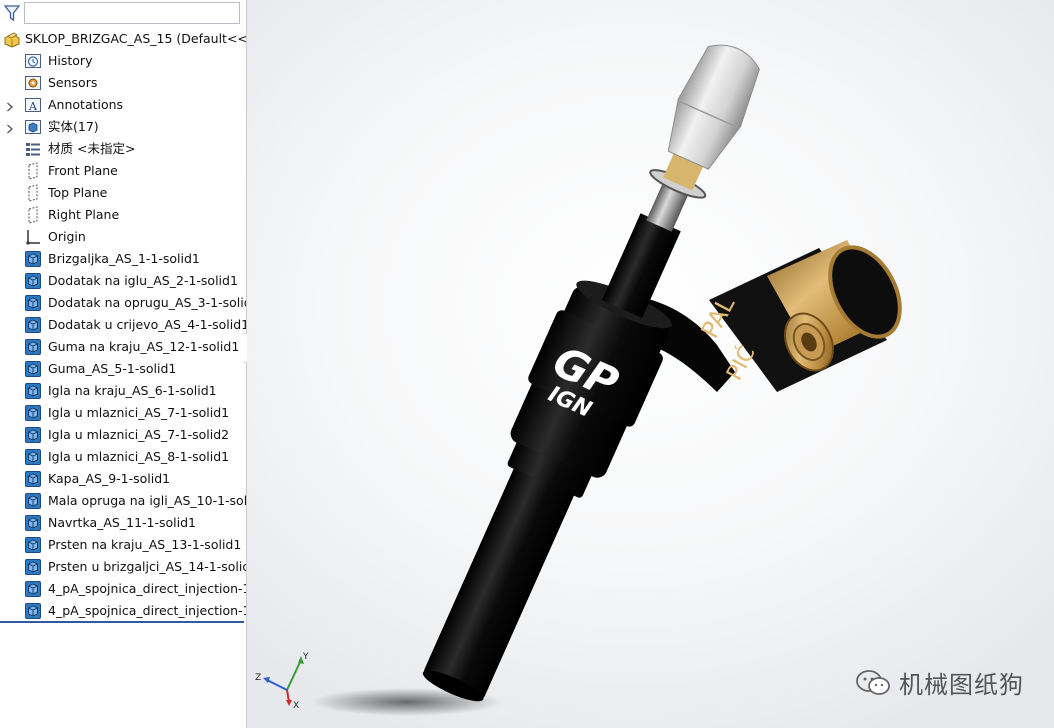 The image size is (1054, 728). Describe the element at coordinates (123, 171) in the screenshot. I see `tree-item: Front Plane` at that location.